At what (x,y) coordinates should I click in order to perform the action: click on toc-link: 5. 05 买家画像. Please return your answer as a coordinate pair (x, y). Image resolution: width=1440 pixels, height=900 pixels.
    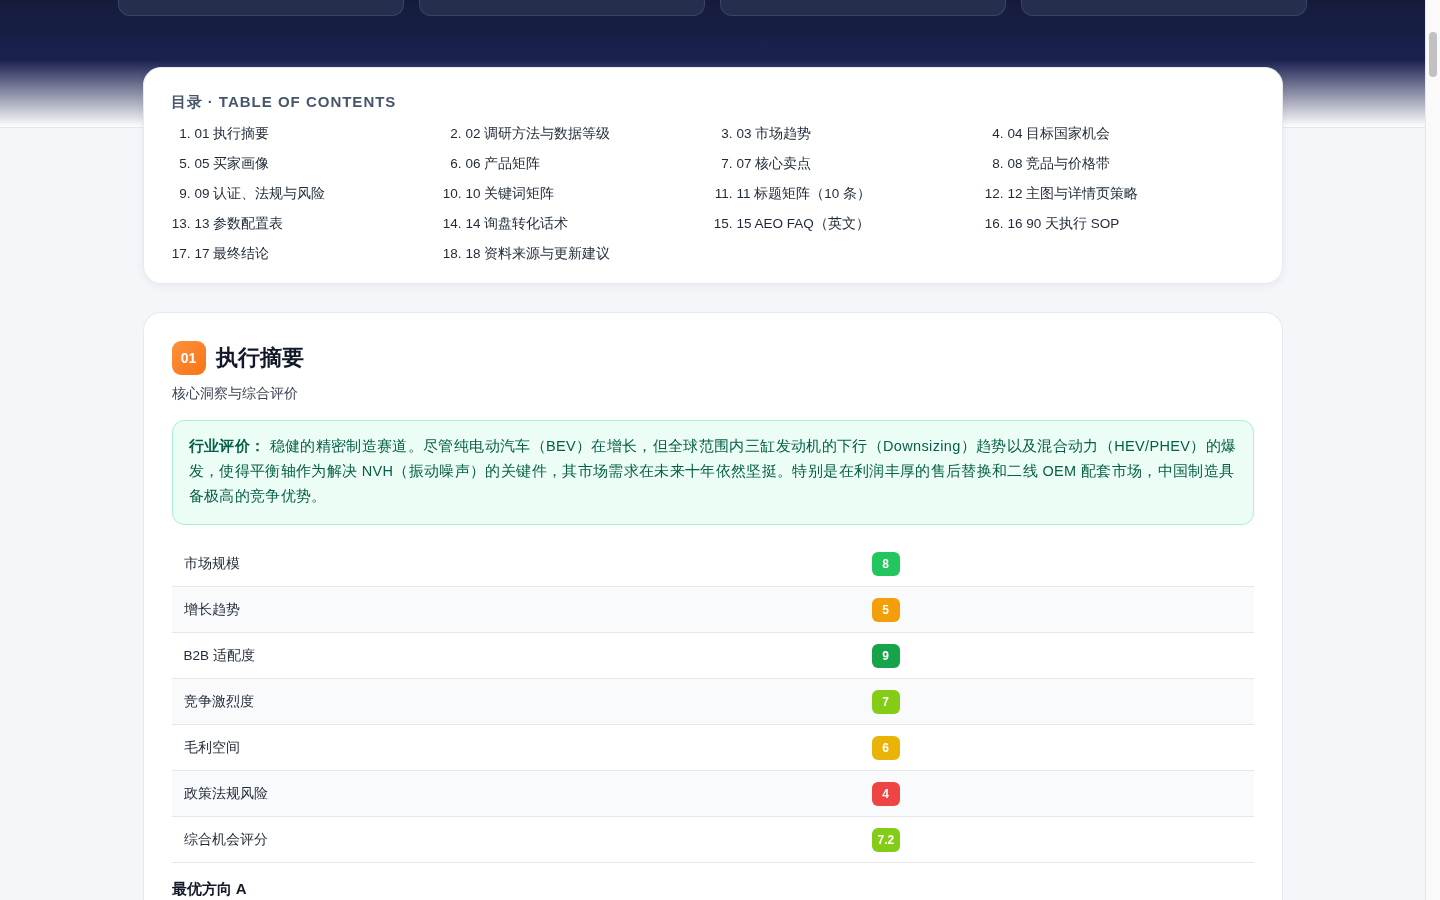
    Looking at the image, I should click on (300, 164).